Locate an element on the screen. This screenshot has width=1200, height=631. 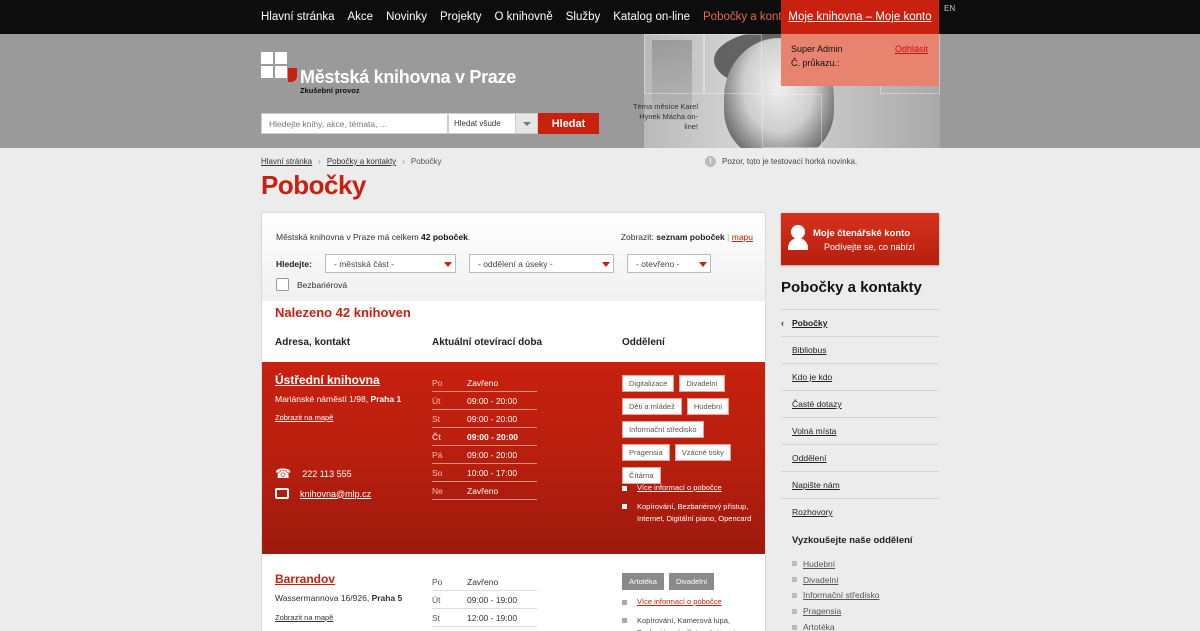
department-select: - oddělení a úseky - is located at coordinates (541, 263).